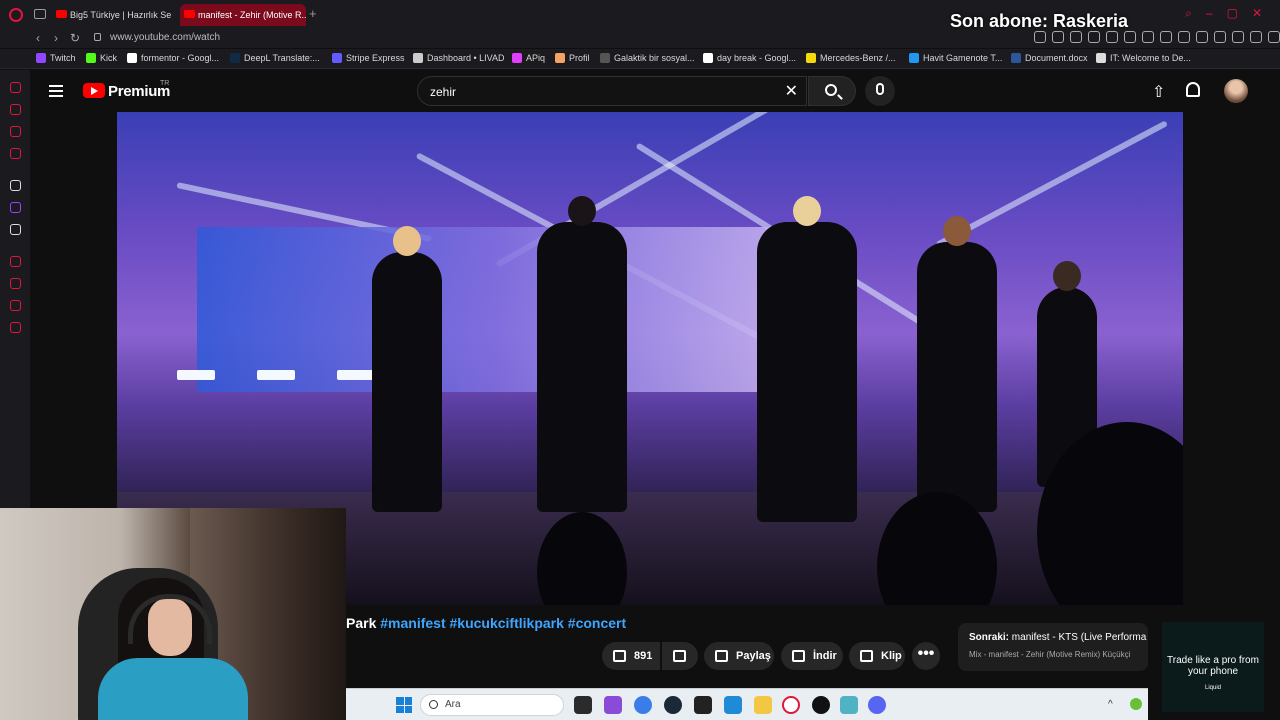  What do you see at coordinates (56, 91) in the screenshot?
I see `menu-hamburger-icon` at bounding box center [56, 91].